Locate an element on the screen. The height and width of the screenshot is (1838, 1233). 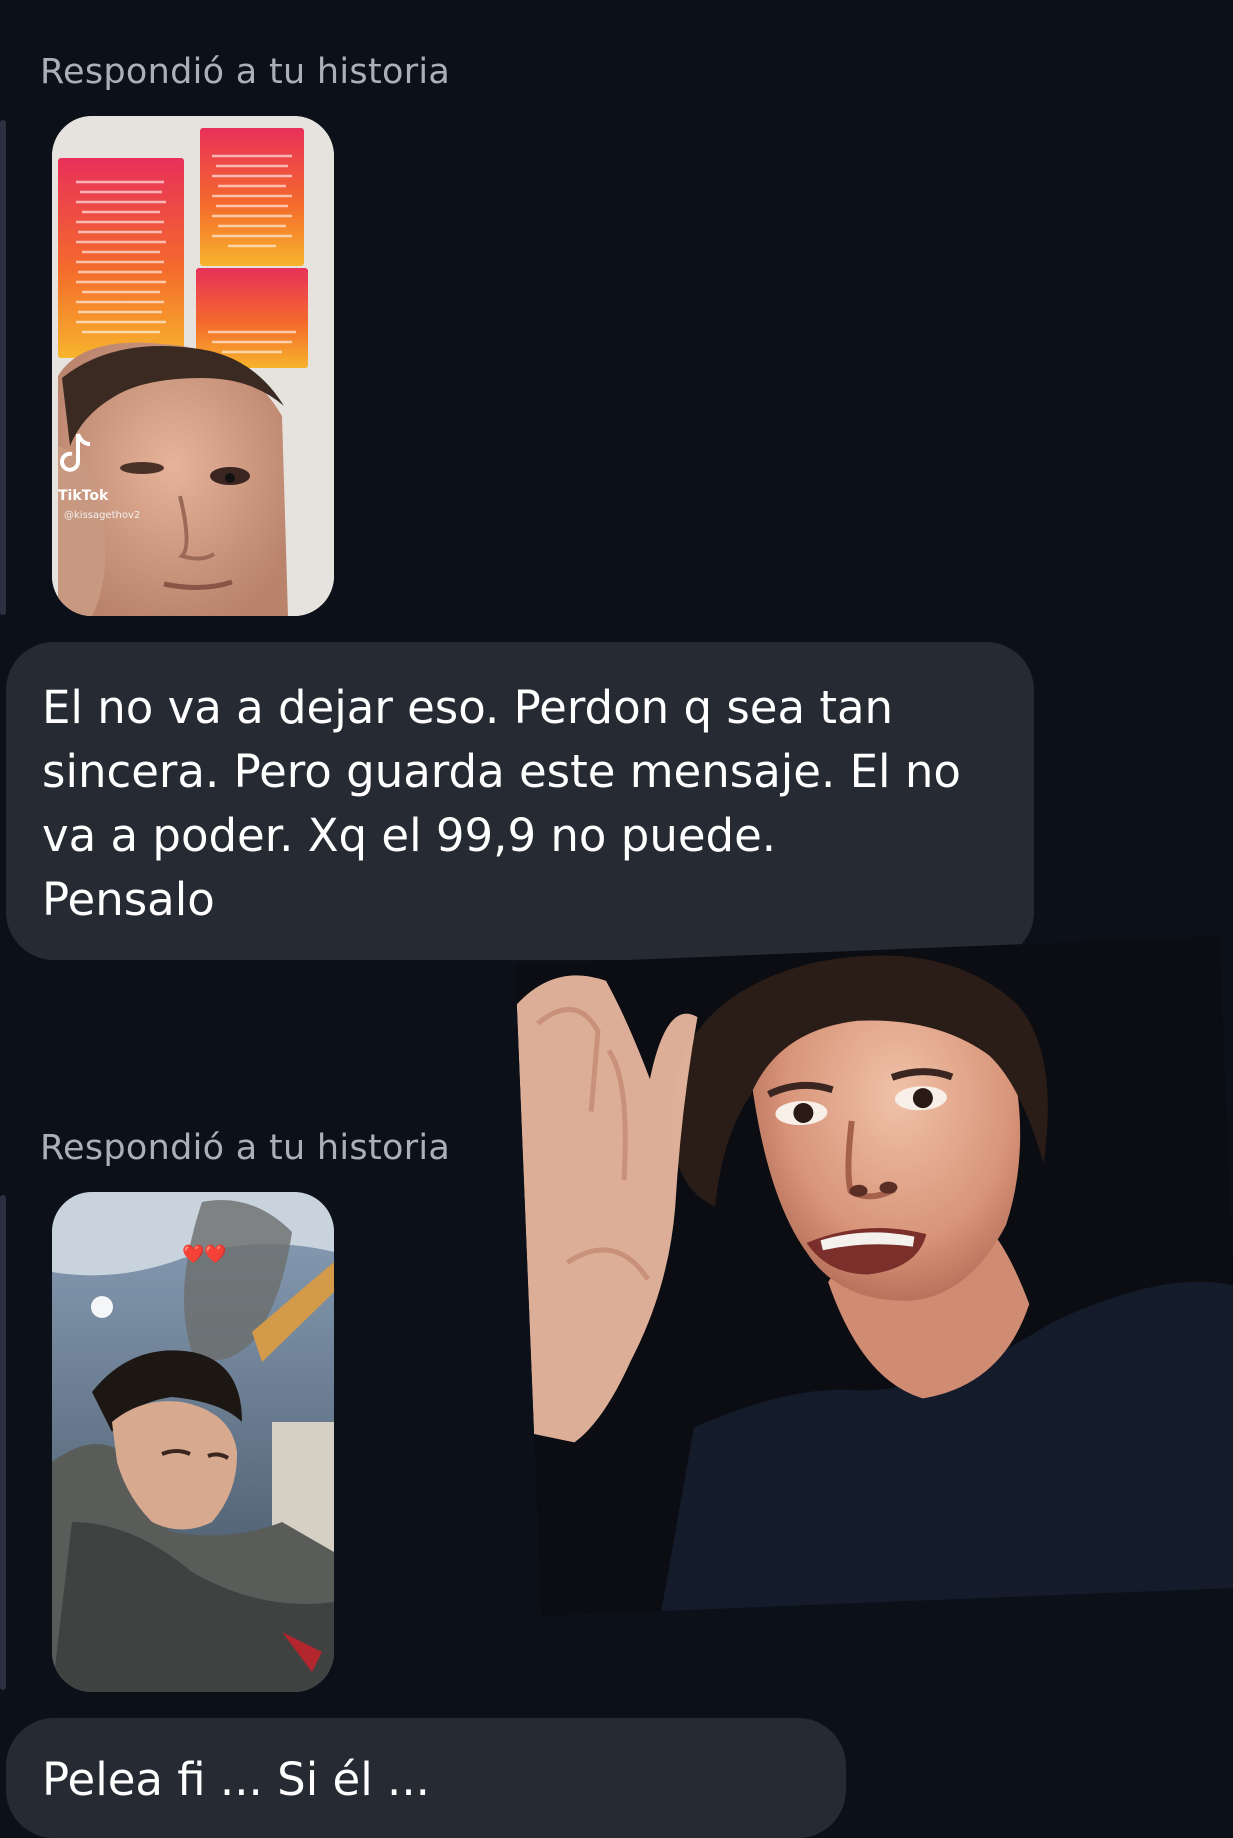
story-poster is located at coordinates (121, 258).